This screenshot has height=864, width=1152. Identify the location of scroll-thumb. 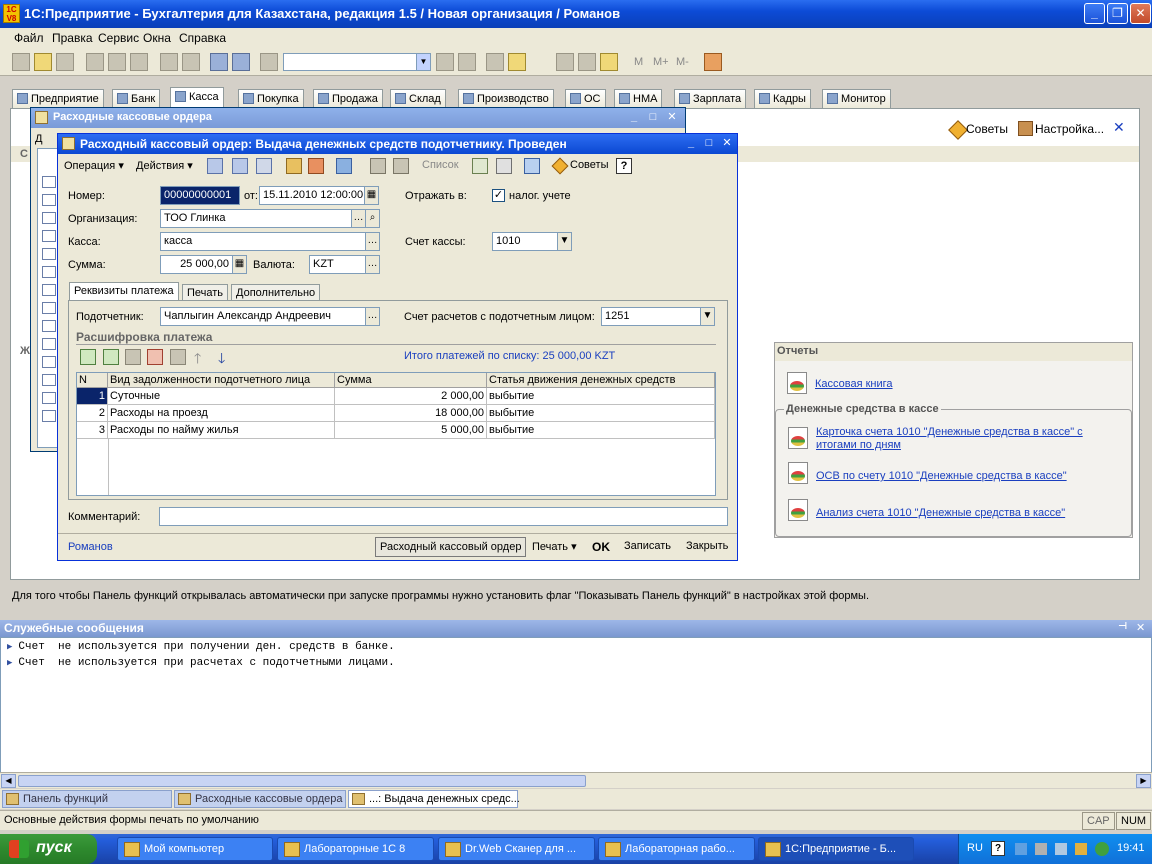
(302, 781).